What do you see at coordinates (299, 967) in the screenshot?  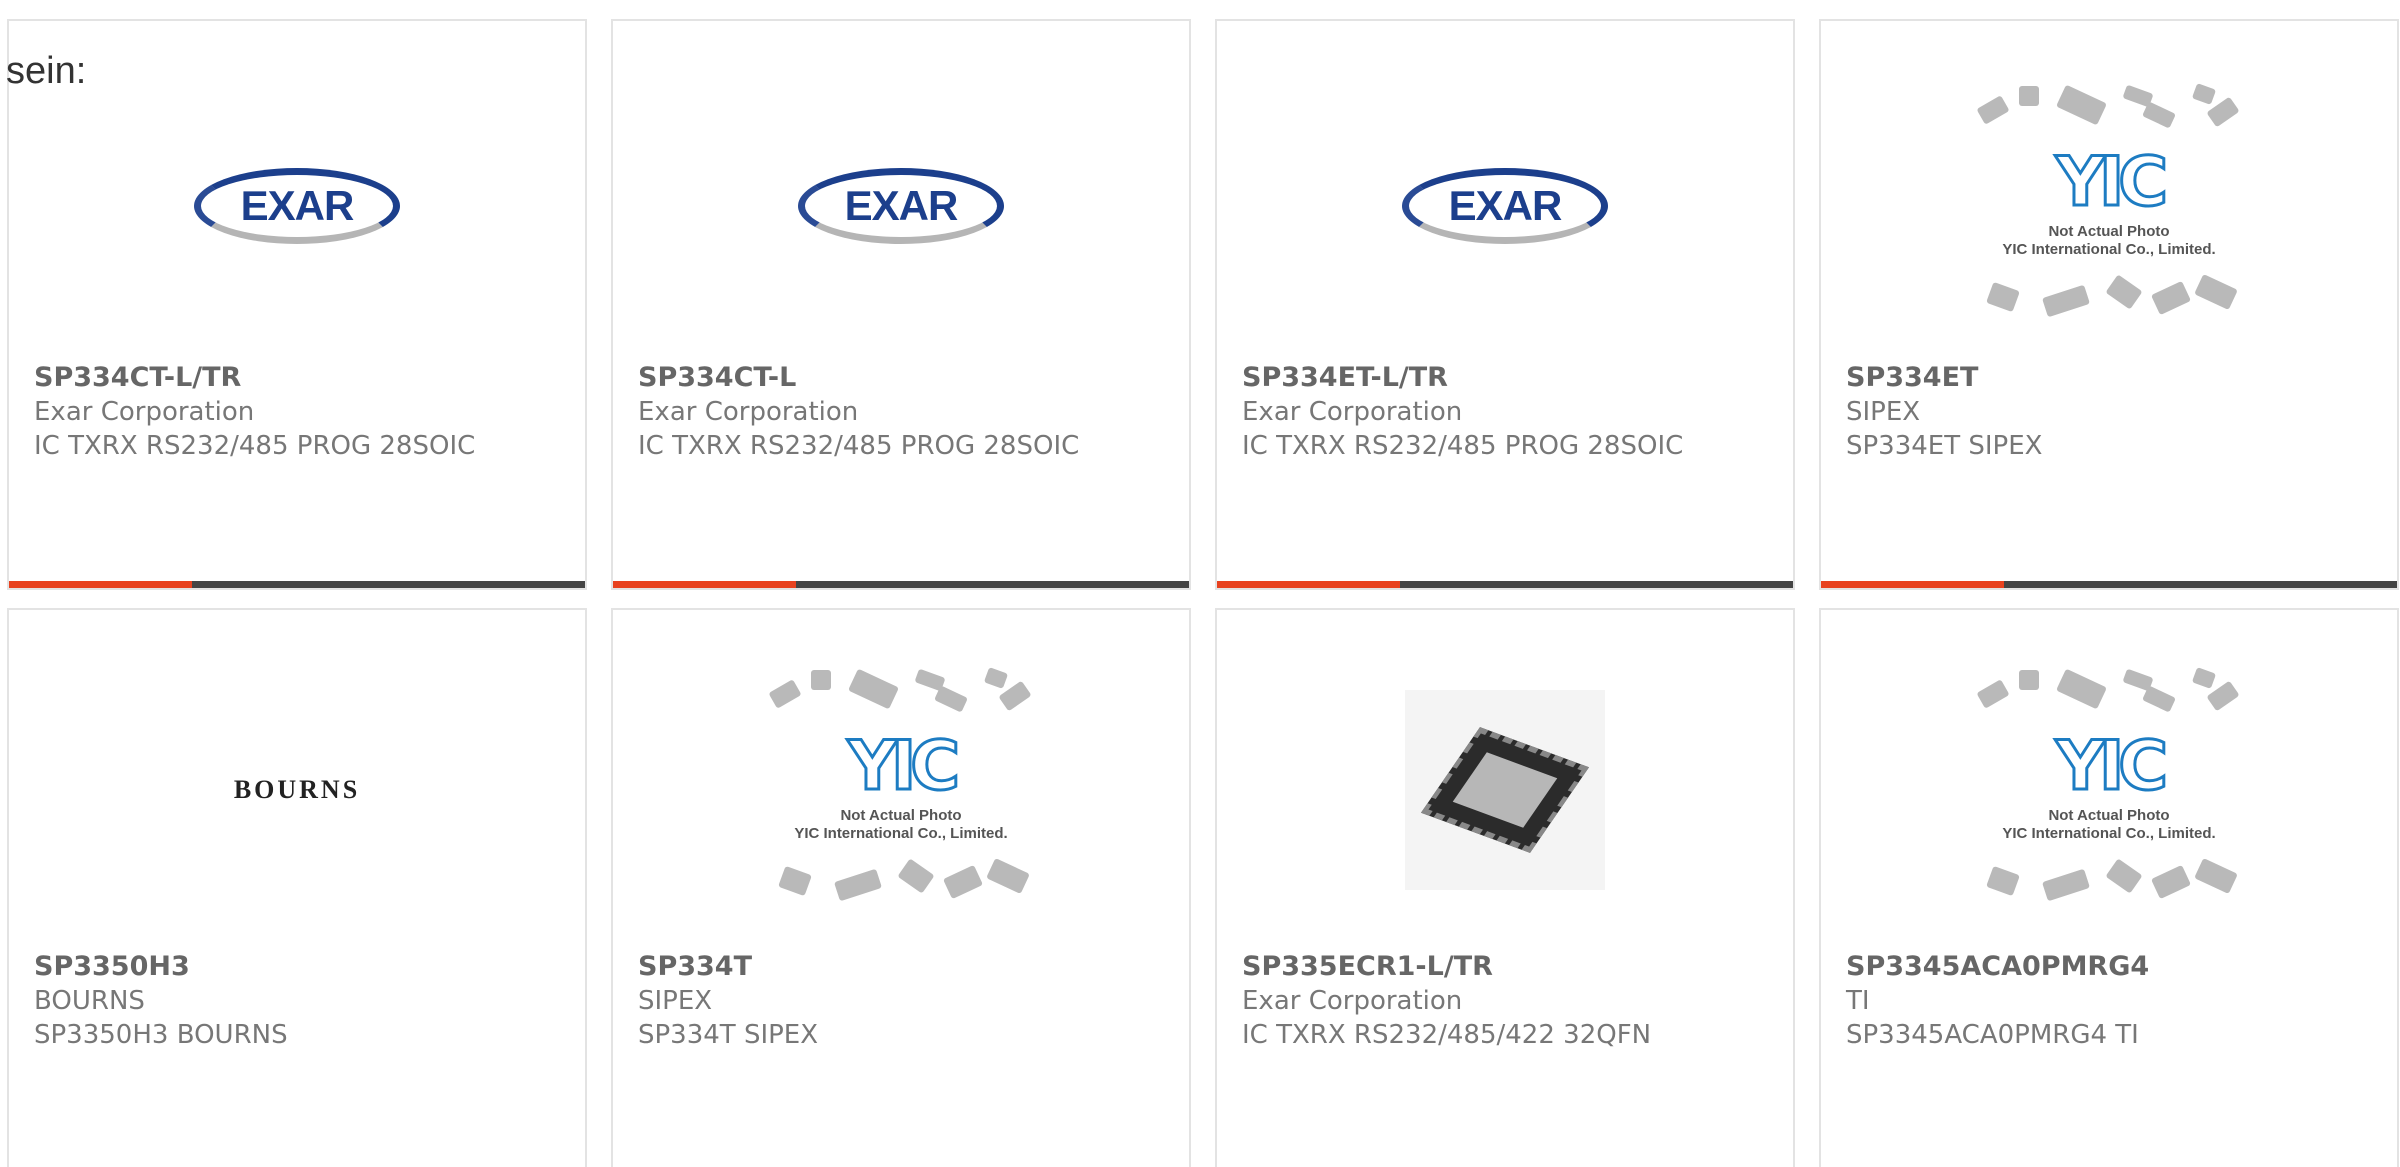 I see `part-number-link: SP3350H3` at bounding box center [299, 967].